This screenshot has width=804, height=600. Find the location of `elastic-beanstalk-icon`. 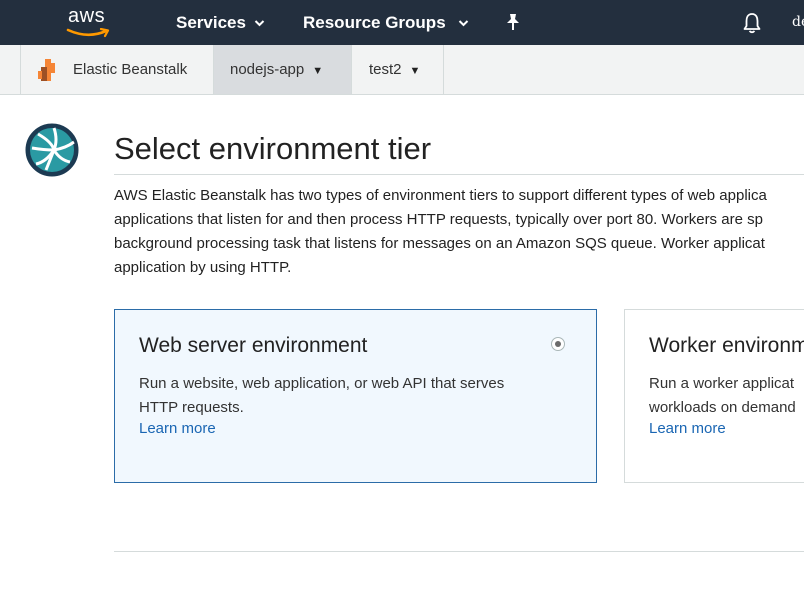

elastic-beanstalk-icon is located at coordinates (46, 70).